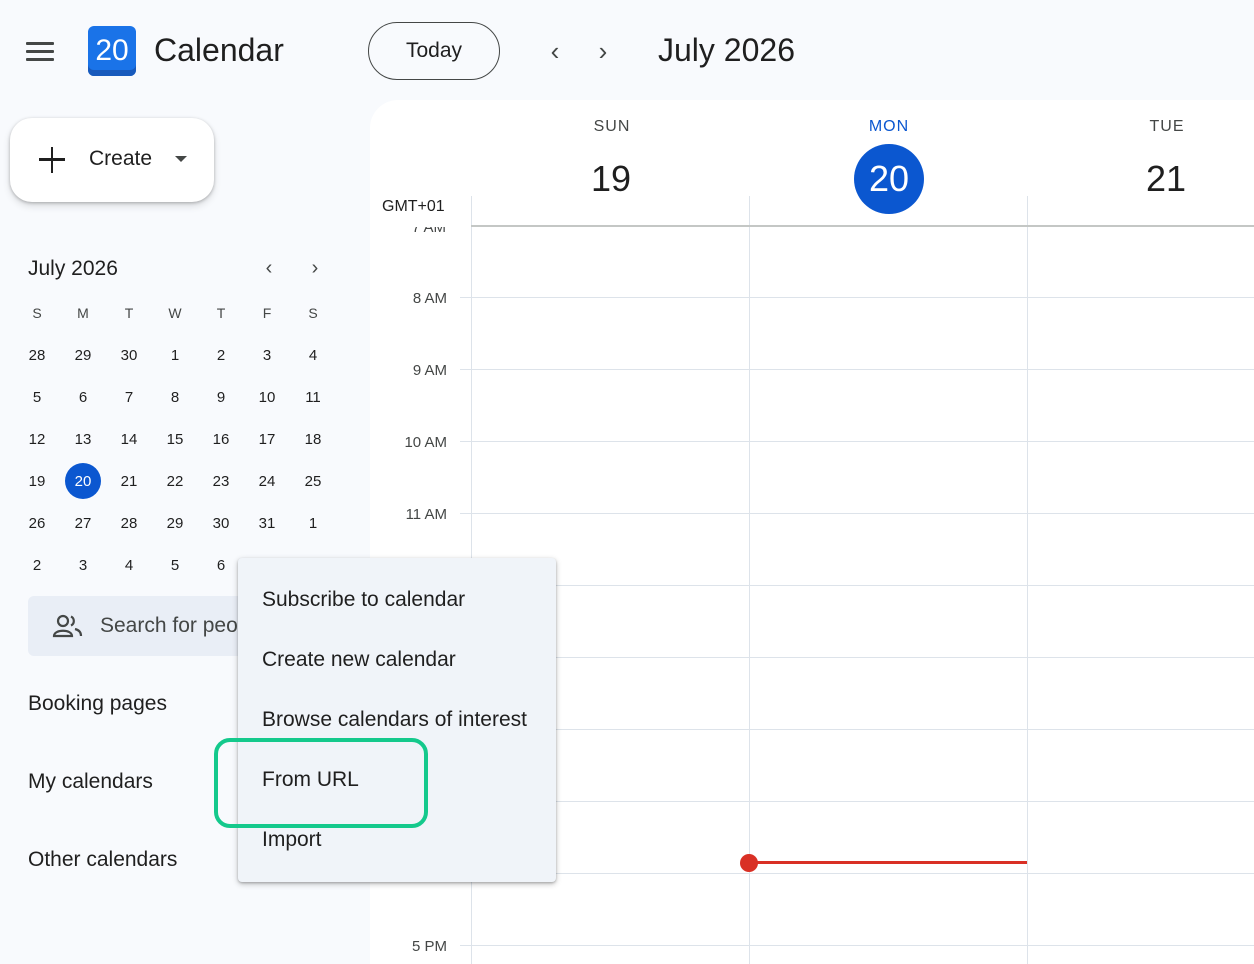 The height and width of the screenshot is (964, 1254). What do you see at coordinates (555, 51) in the screenshot?
I see `previous-period-button: ‹` at bounding box center [555, 51].